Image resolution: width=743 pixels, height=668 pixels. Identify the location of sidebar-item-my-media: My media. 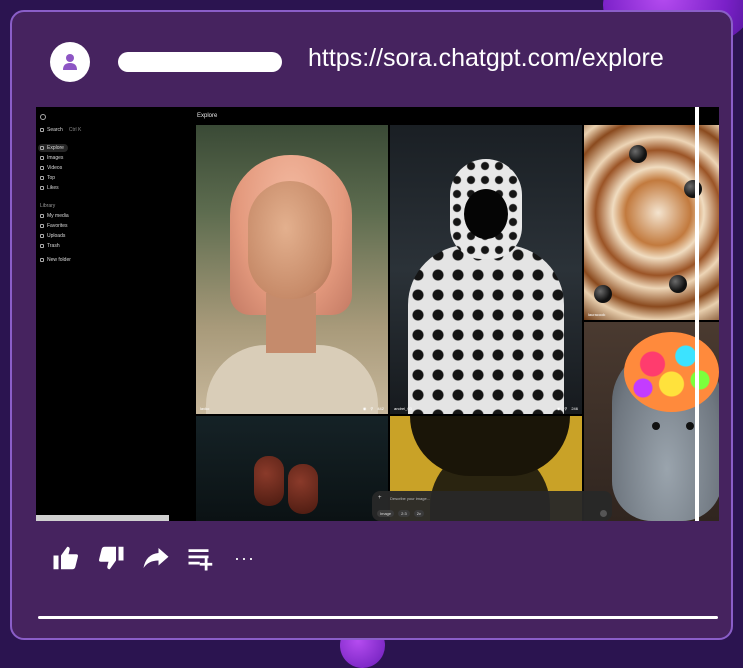
(54, 216).